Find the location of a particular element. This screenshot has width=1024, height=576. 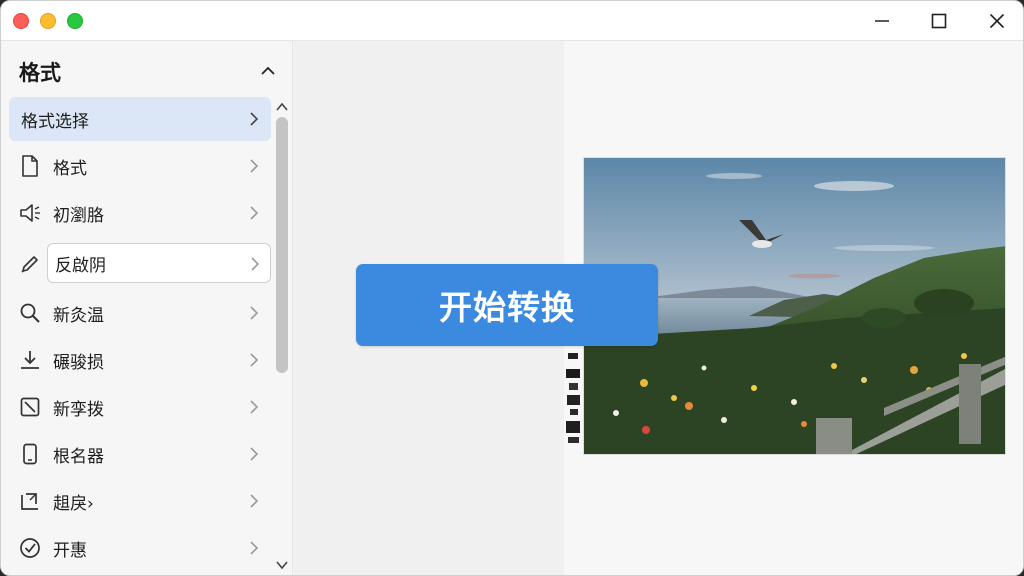

crop-icon is located at coordinates (30, 407).